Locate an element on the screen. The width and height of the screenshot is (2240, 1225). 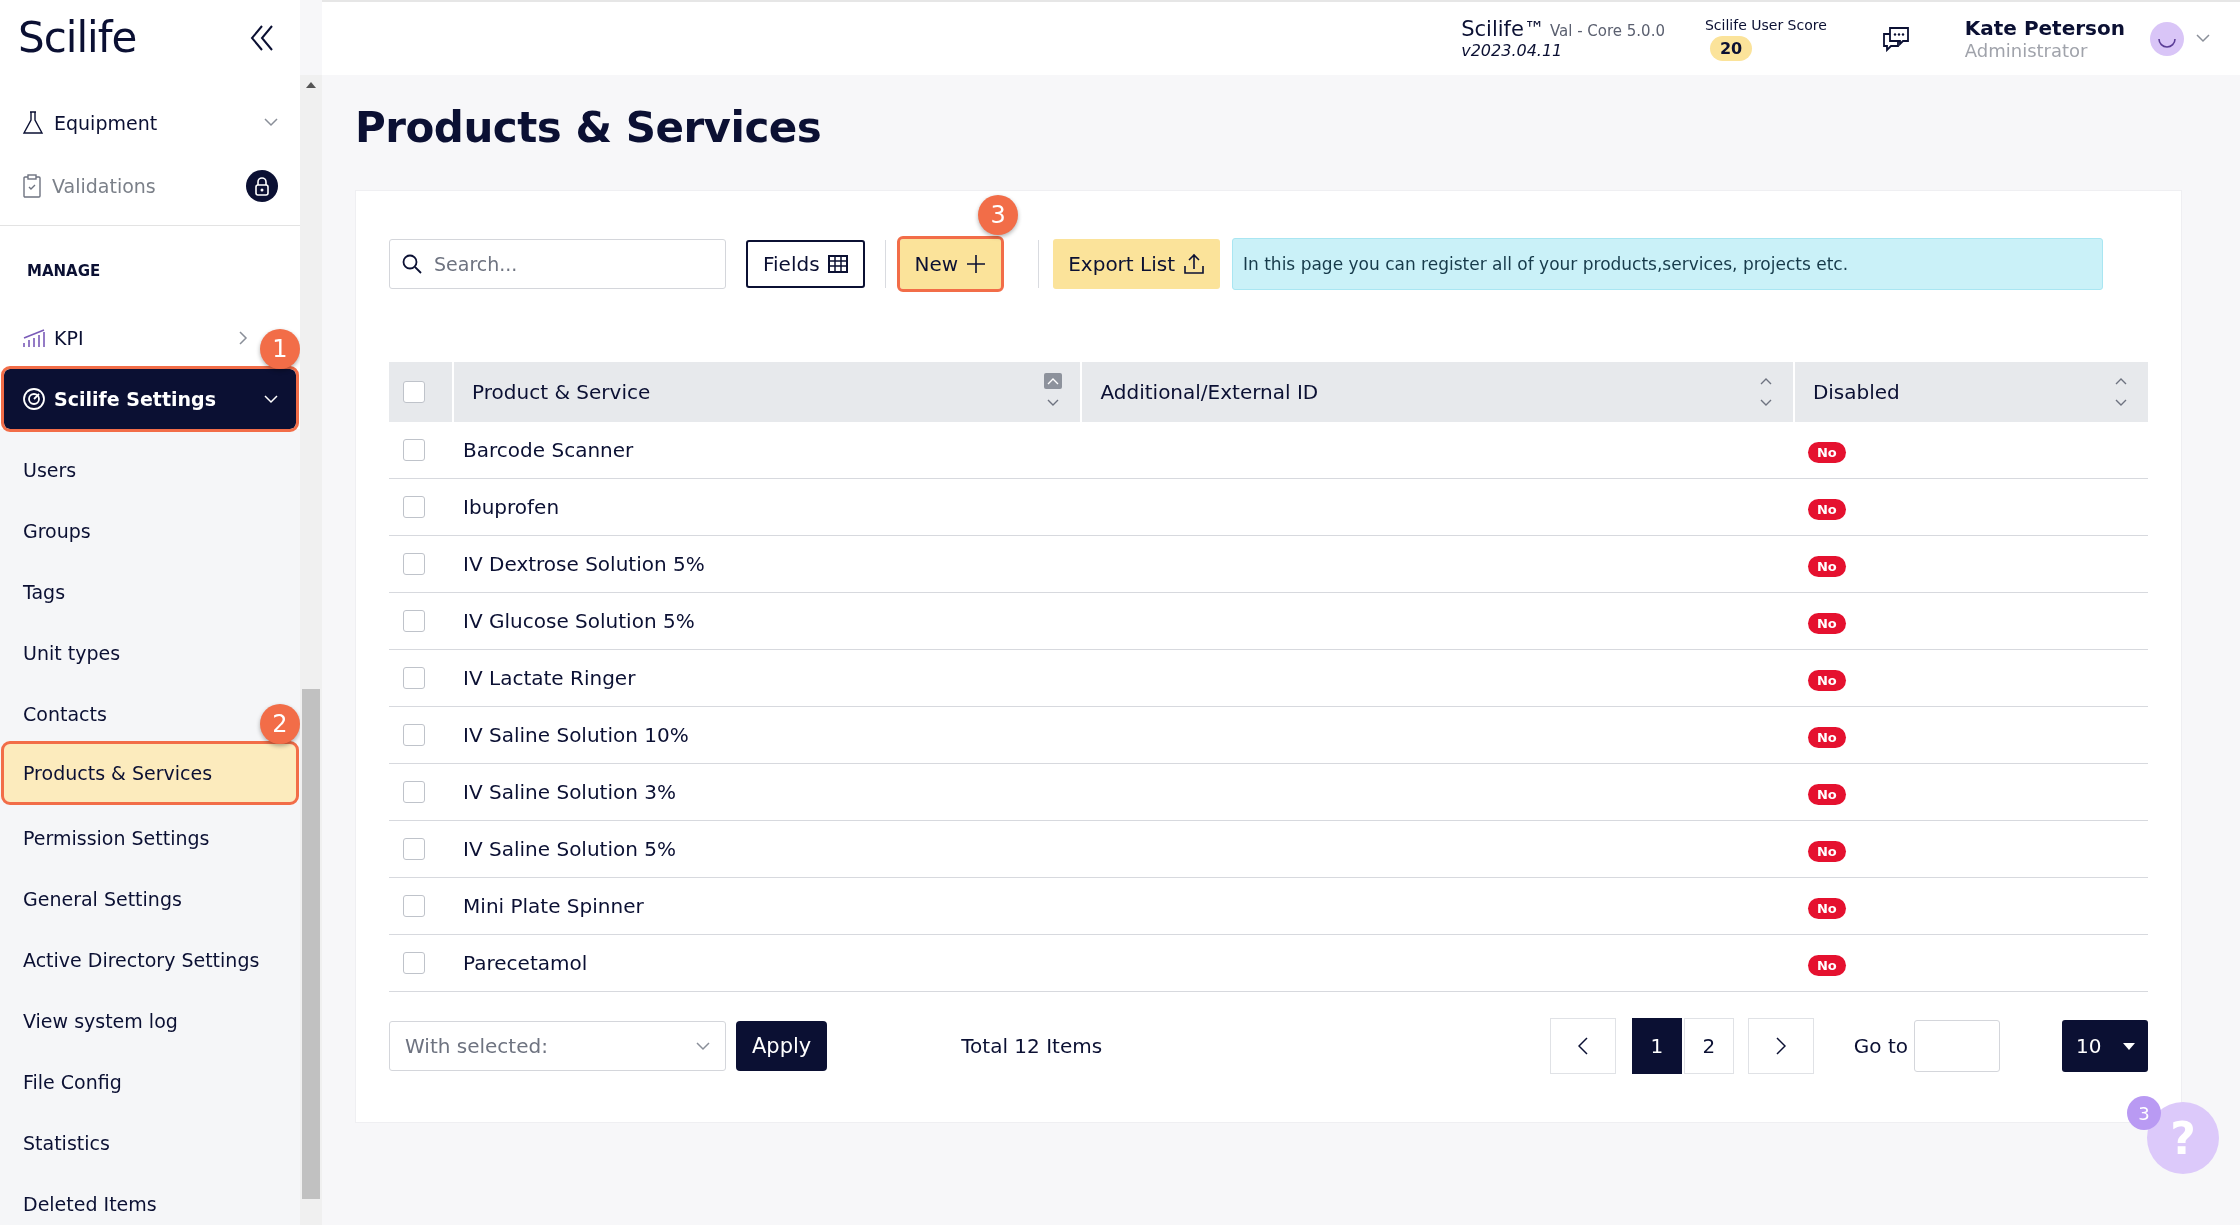
nav-item: Unit types is located at coordinates (132, 652).